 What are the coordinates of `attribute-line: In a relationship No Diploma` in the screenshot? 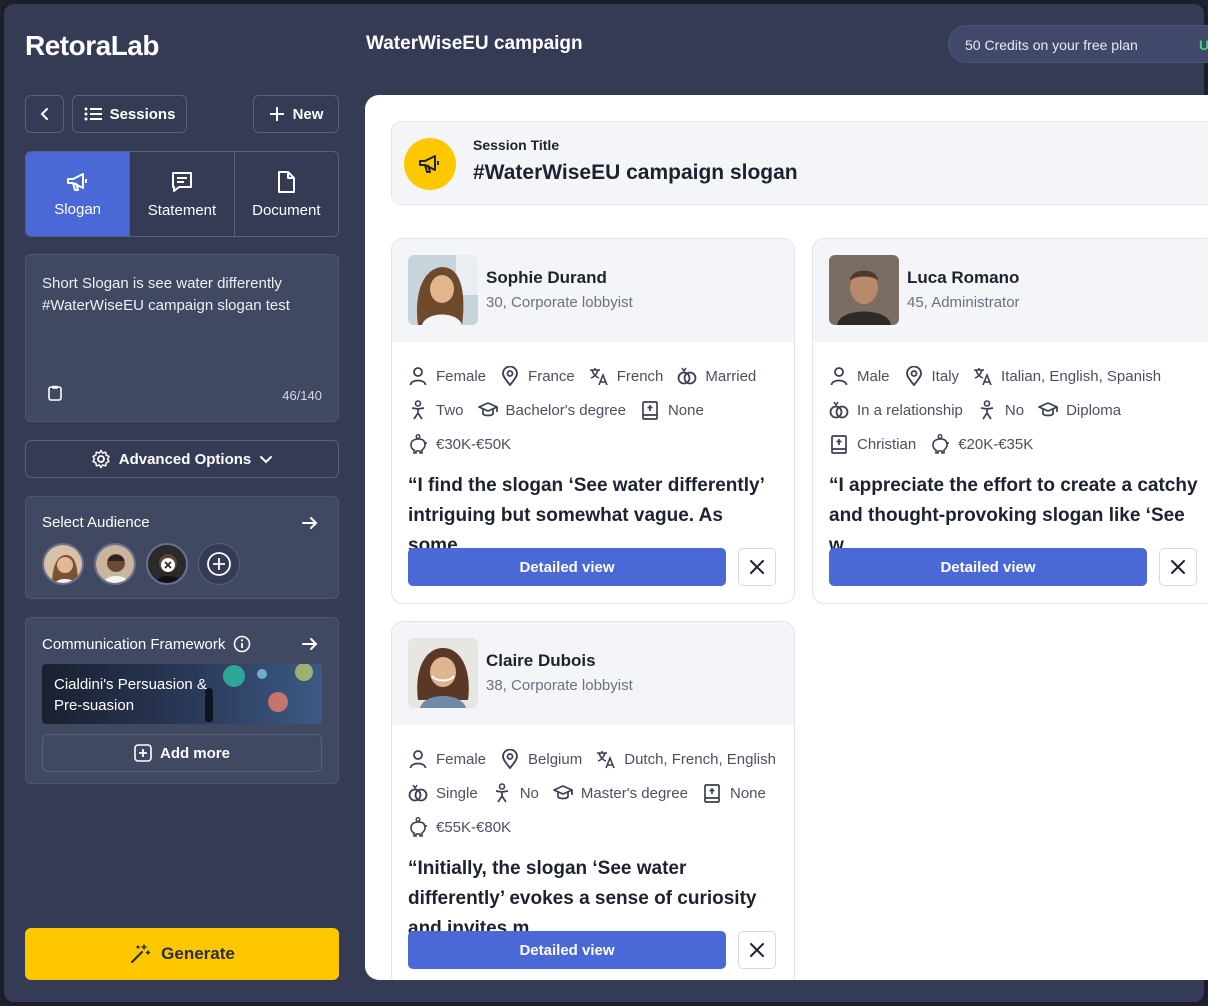 It's located at (1018, 410).